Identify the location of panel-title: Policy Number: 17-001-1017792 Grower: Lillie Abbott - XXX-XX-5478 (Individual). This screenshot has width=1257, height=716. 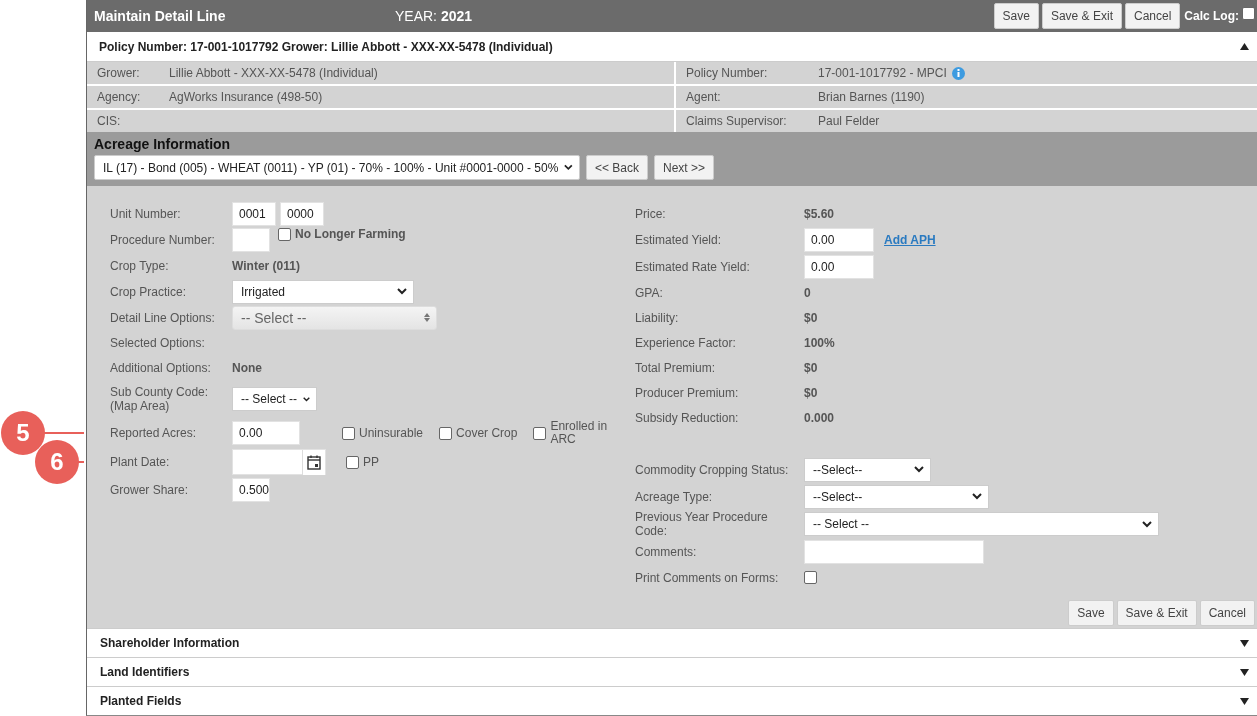
(326, 46).